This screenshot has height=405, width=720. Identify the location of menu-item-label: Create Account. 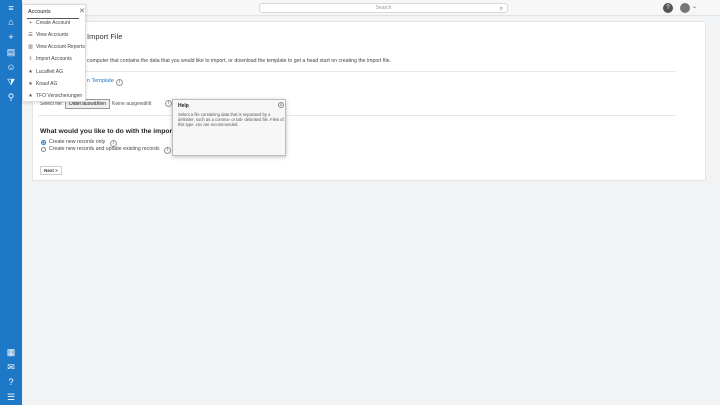
(53, 23).